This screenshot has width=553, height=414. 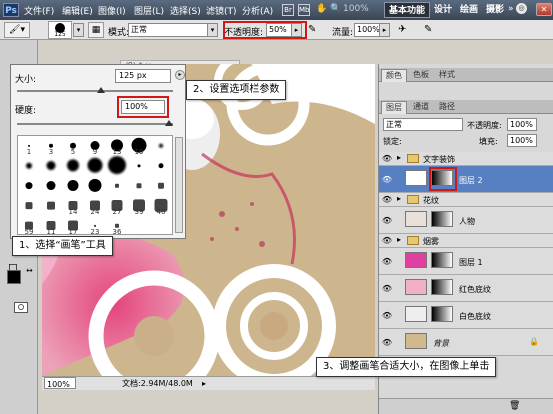 What do you see at coordinates (168, 30) in the screenshot?
I see `mode-select: 正常` at bounding box center [168, 30].